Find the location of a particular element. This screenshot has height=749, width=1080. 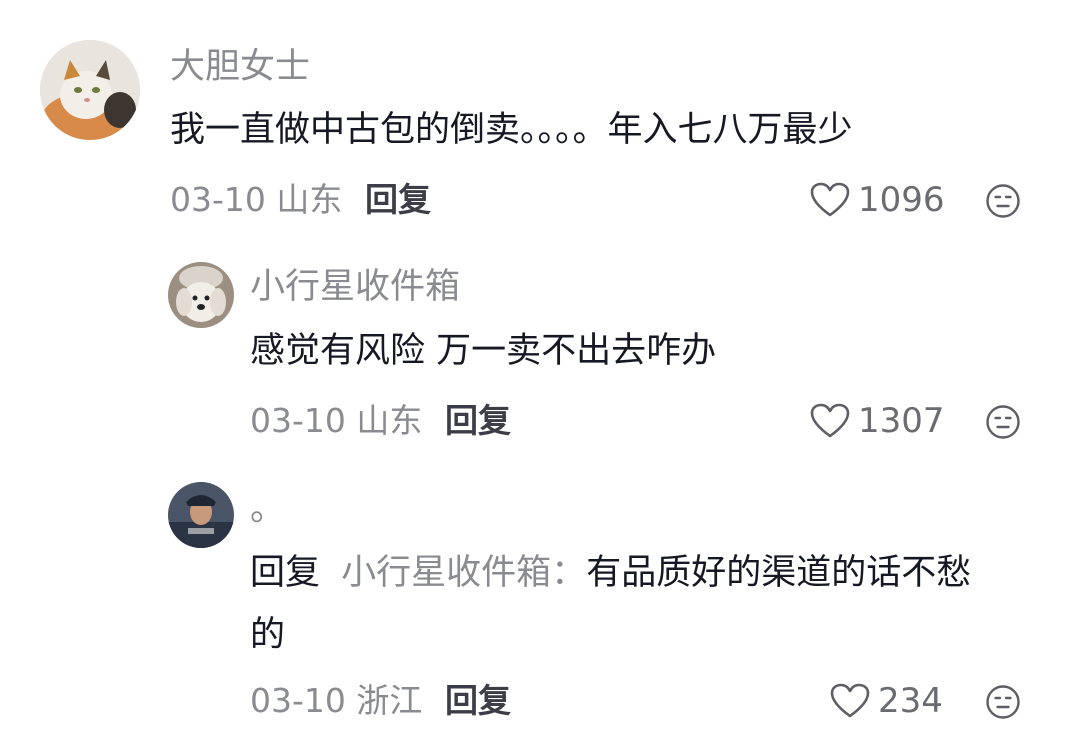

like-button: 1307 is located at coordinates (877, 421).